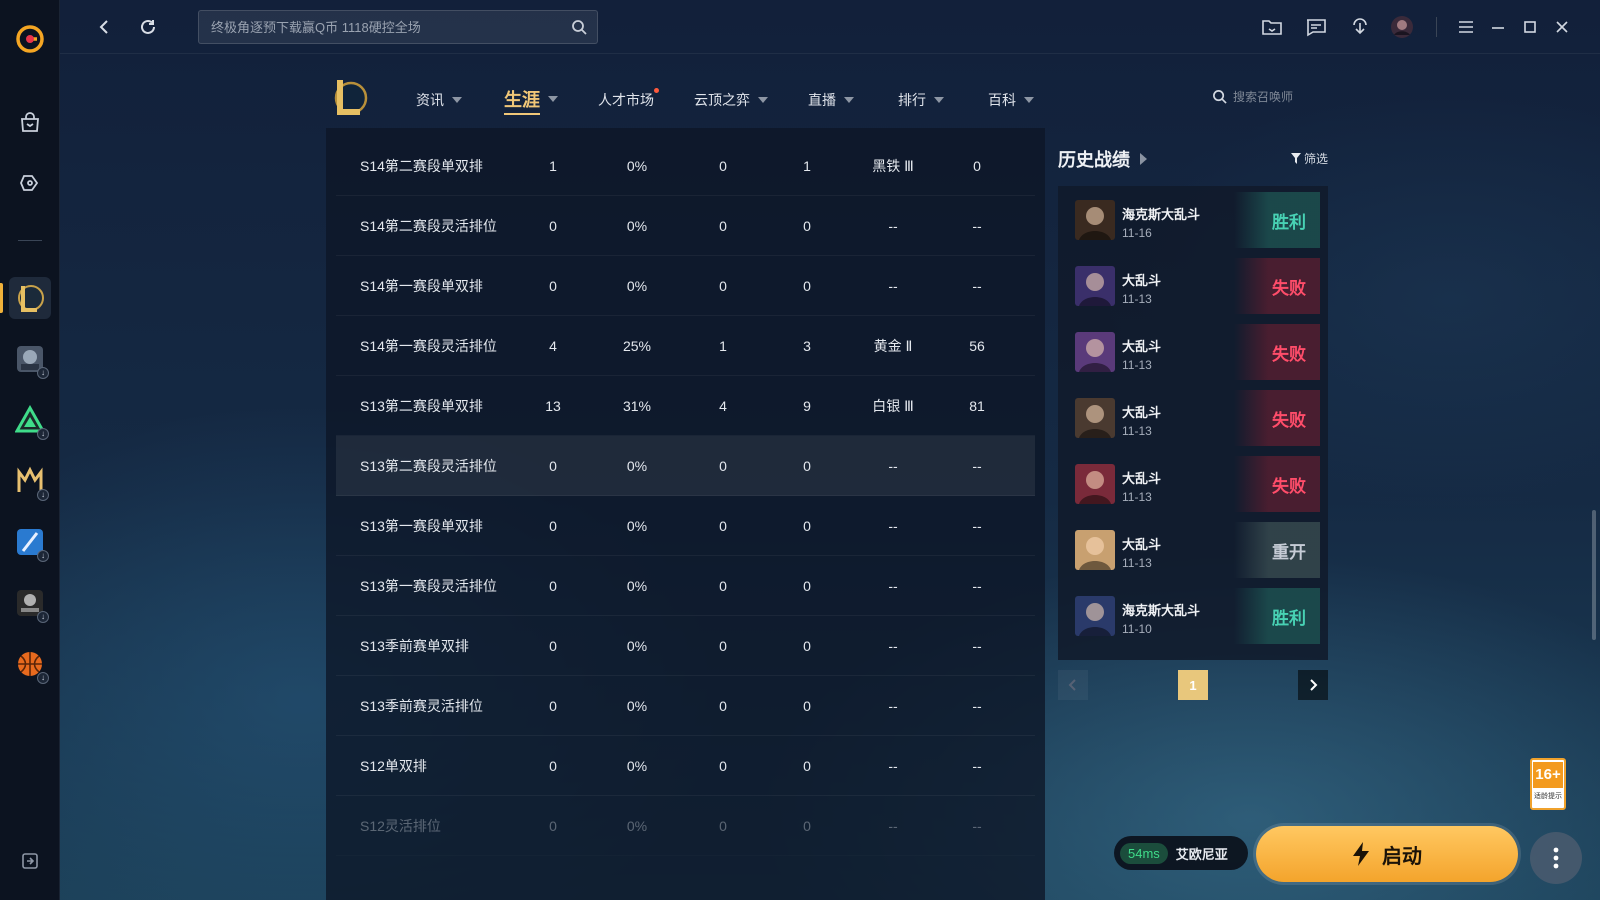  What do you see at coordinates (1193, 550) in the screenshot?
I see `match-card: 大乱斗 11-13 重开` at bounding box center [1193, 550].